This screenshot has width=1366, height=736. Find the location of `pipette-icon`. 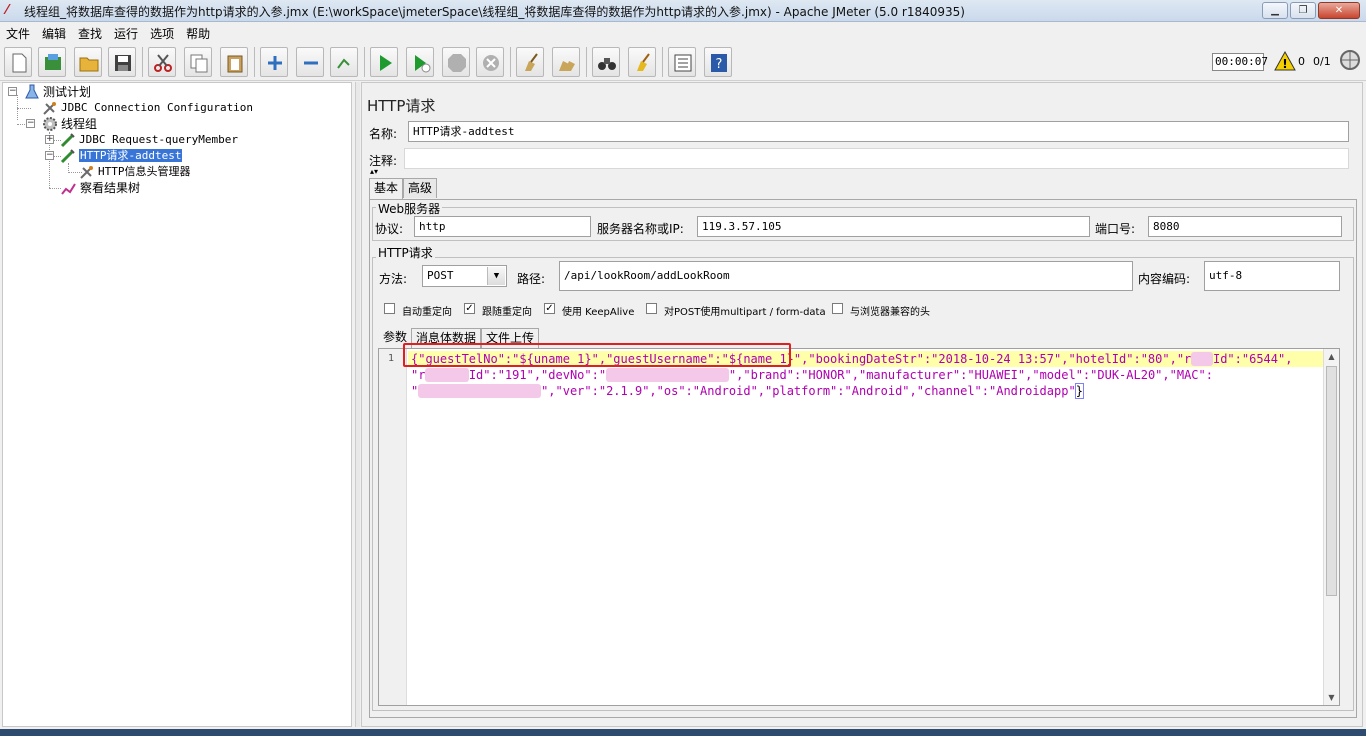

pipette-icon is located at coordinates (67, 140).